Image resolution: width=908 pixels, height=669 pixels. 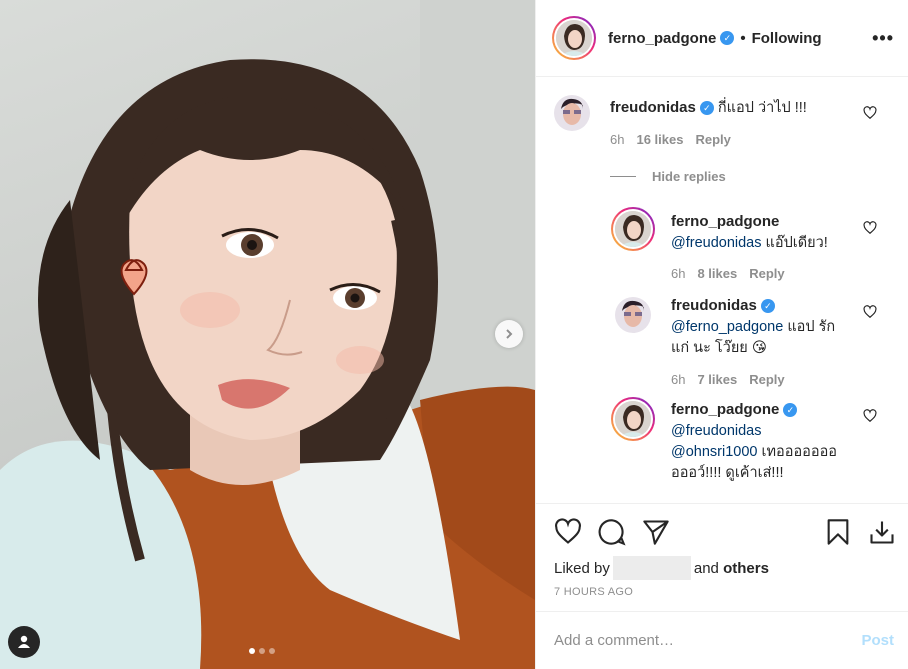 What do you see at coordinates (714, 452) in the screenshot?
I see `mention-link: @ohnsri1000` at bounding box center [714, 452].